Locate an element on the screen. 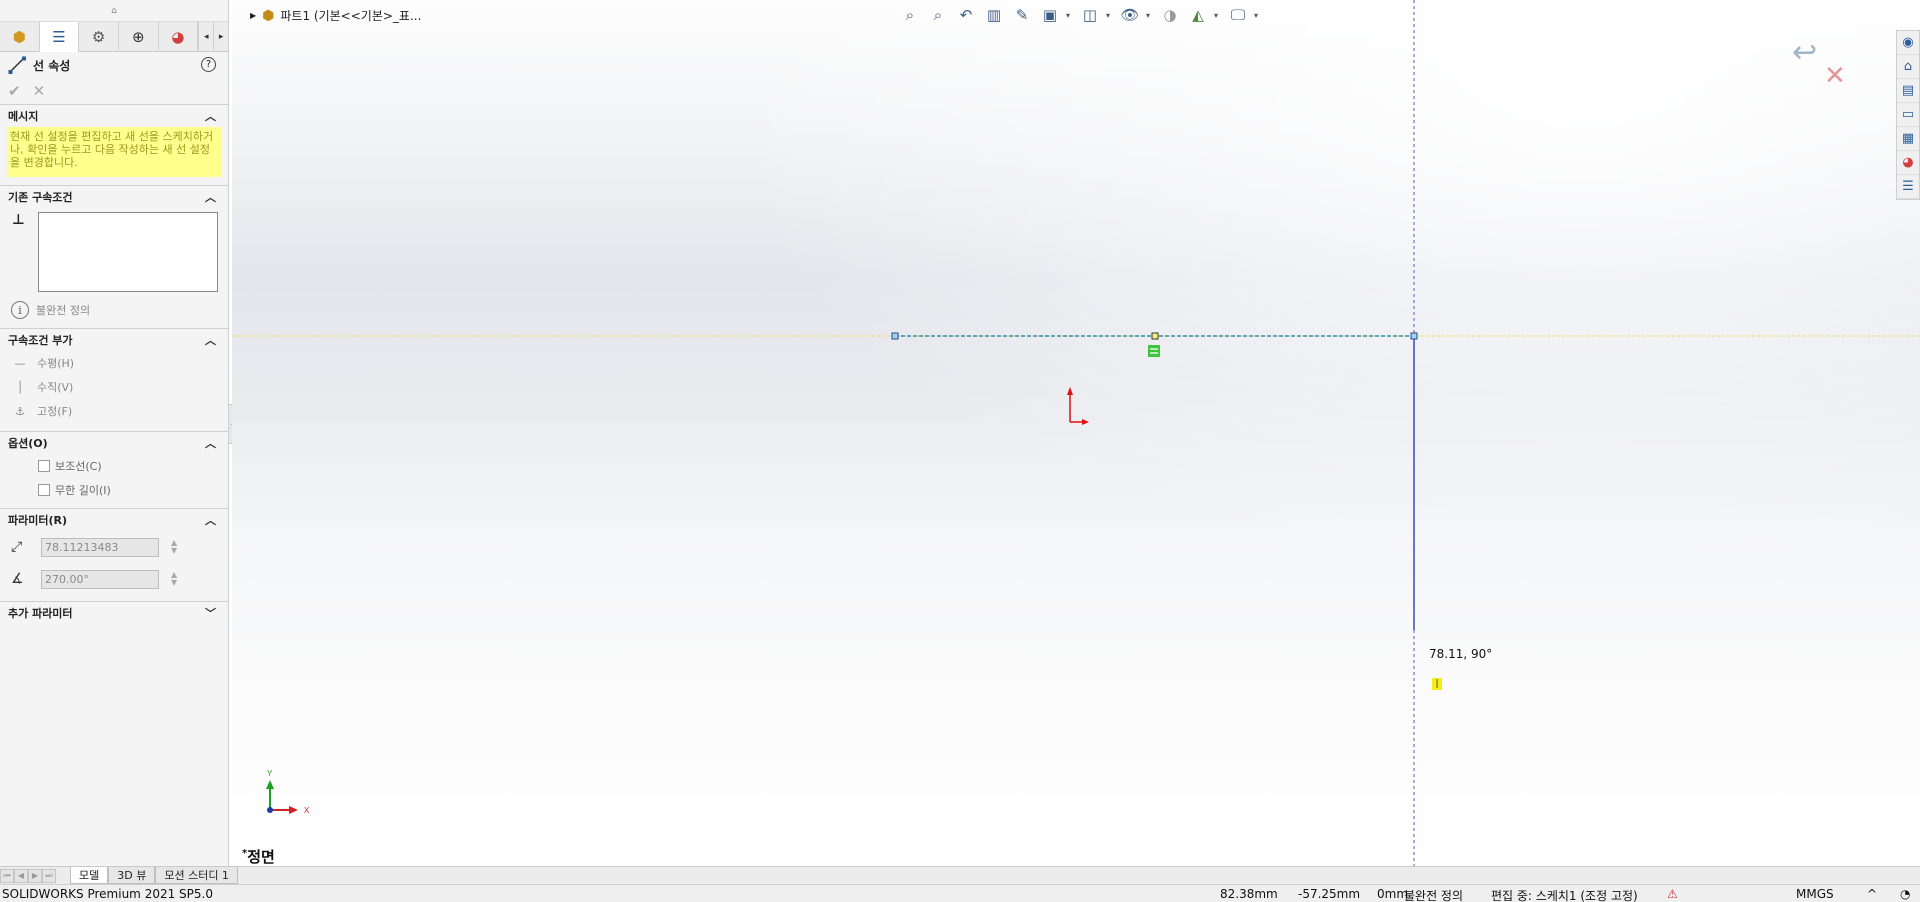  cursor-x: 82.38mm is located at coordinates (1249, 894).